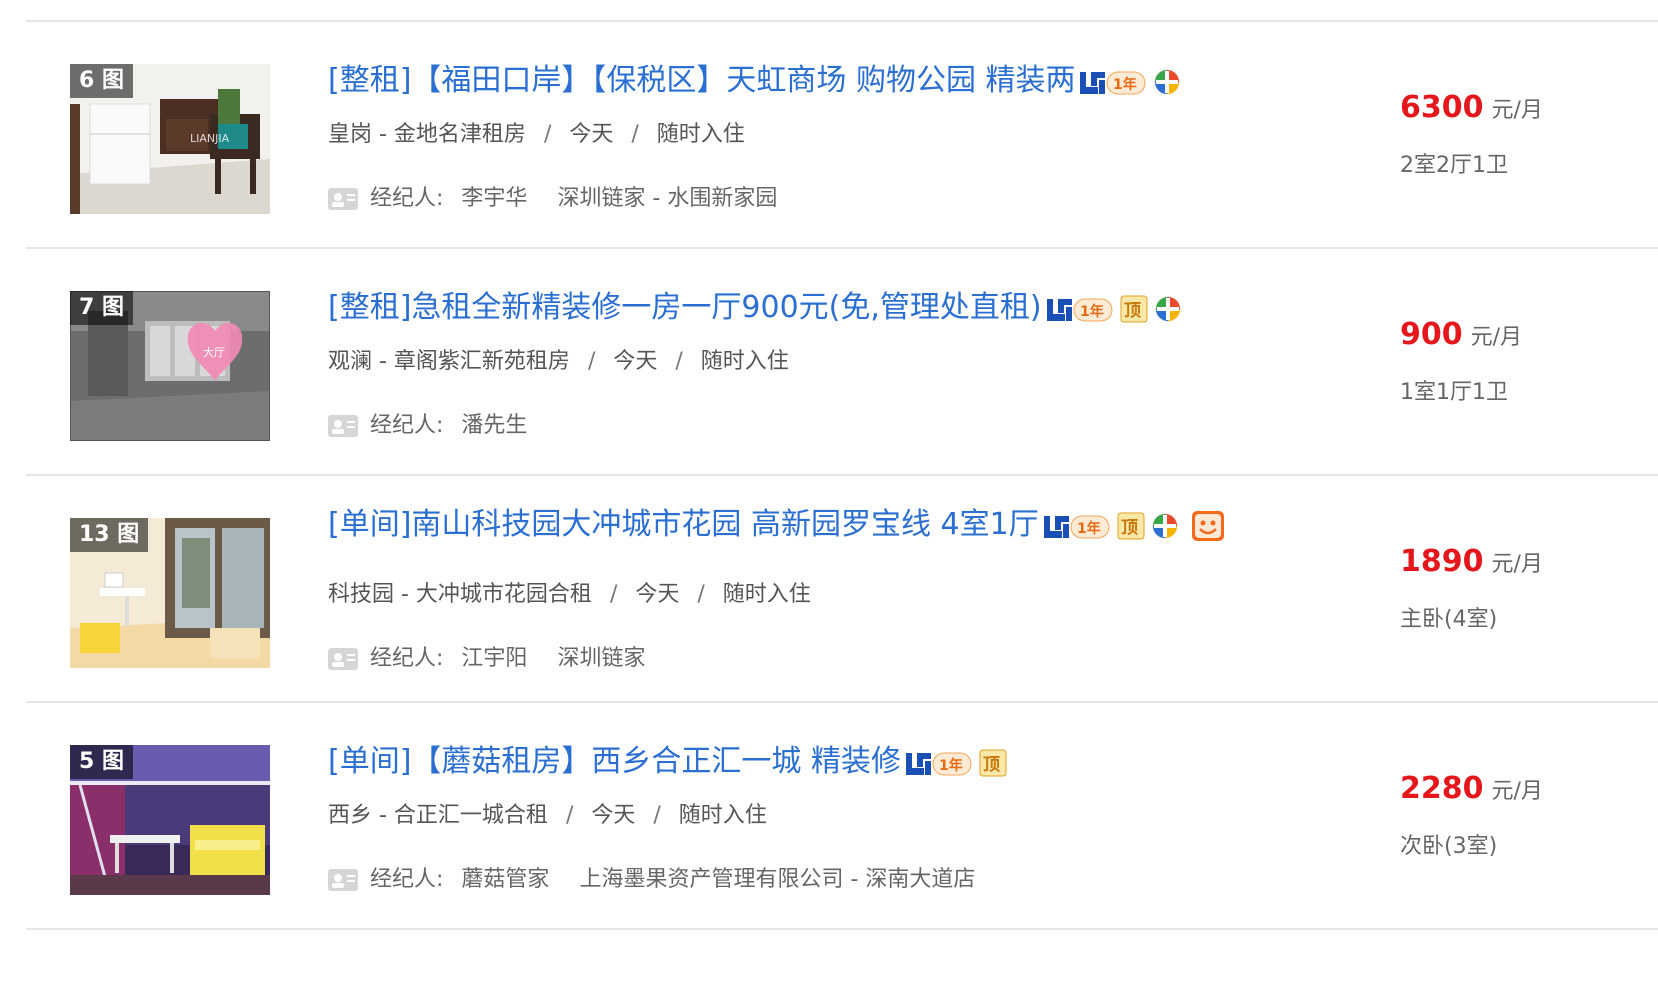 The width and height of the screenshot is (1658, 996). What do you see at coordinates (101, 308) in the screenshot?
I see `photo-count-badge: 7 图` at bounding box center [101, 308].